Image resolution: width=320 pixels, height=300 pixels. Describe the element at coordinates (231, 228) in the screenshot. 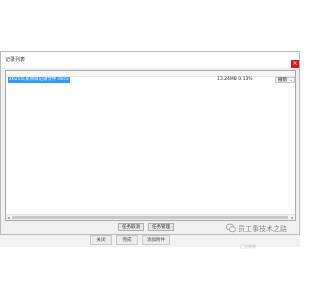

I see `wechat-logo-icon` at that location.